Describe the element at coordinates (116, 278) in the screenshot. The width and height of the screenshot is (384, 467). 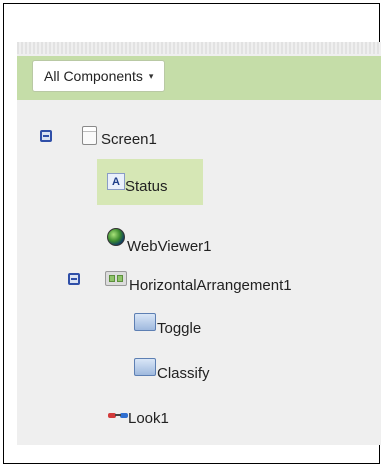
I see `horizontal-arrangement-icon` at that location.